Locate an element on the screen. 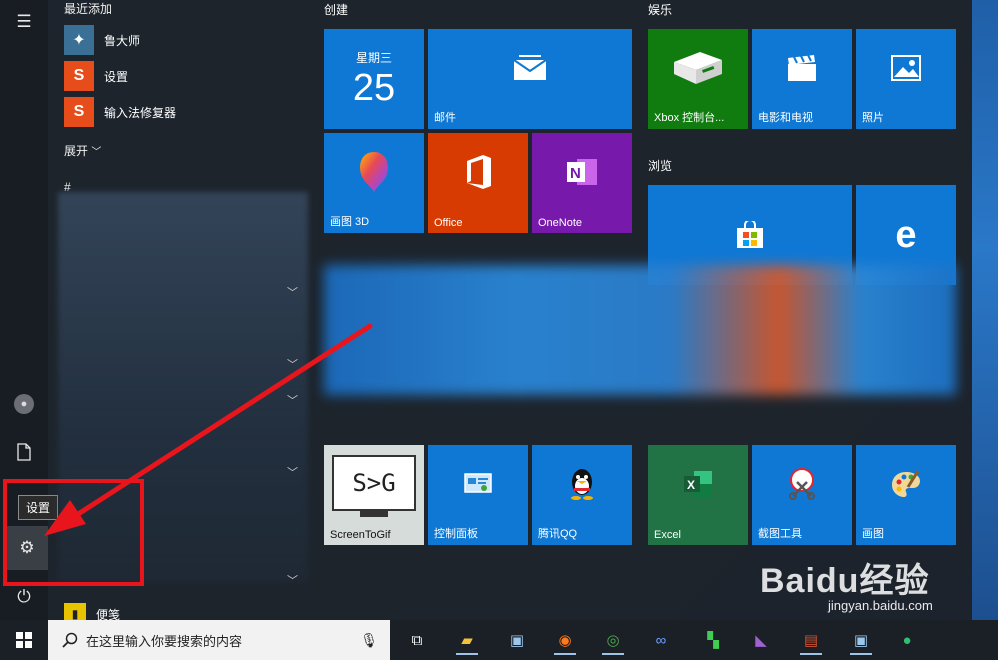 This screenshot has height=660, width=998. blurred-tiles is located at coordinates (640, 330).